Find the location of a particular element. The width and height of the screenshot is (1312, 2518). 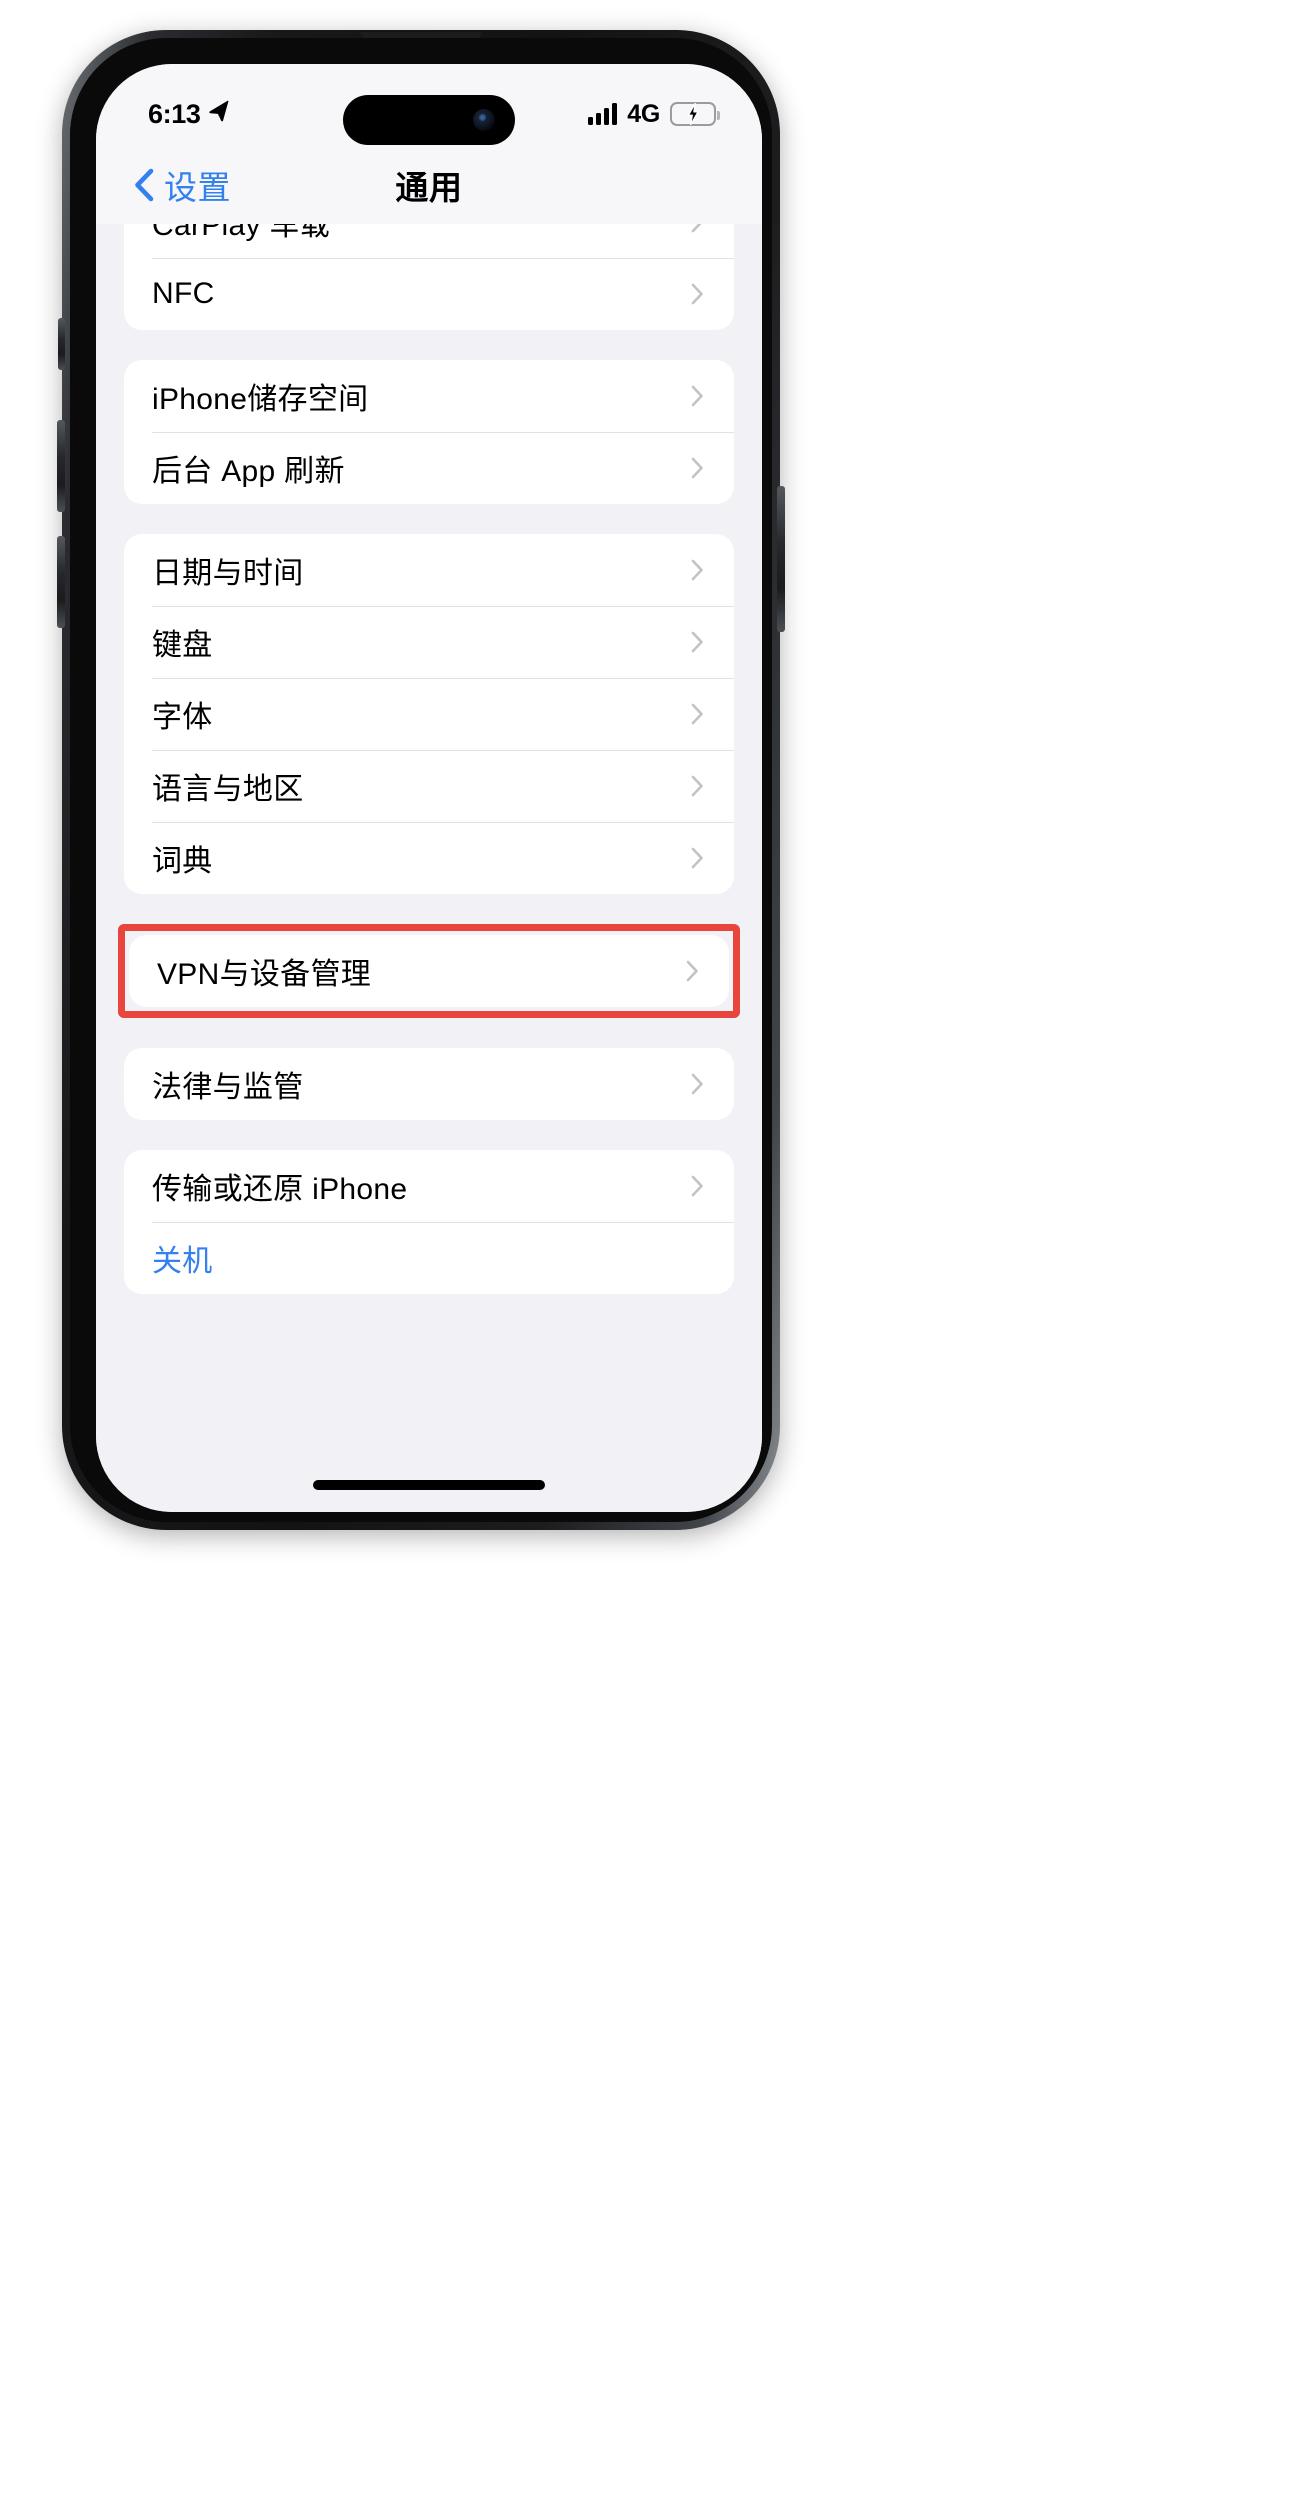

settings-row-shut-down-label: 关机 is located at coordinates (182, 1261).